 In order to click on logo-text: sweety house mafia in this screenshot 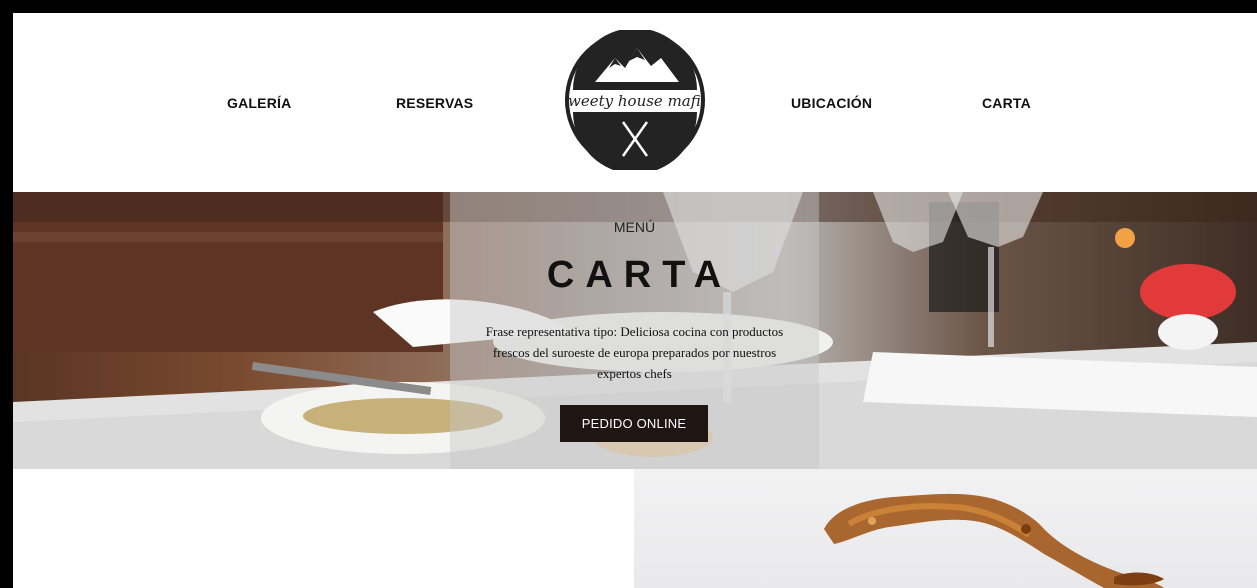, I will do `click(635, 101)`.